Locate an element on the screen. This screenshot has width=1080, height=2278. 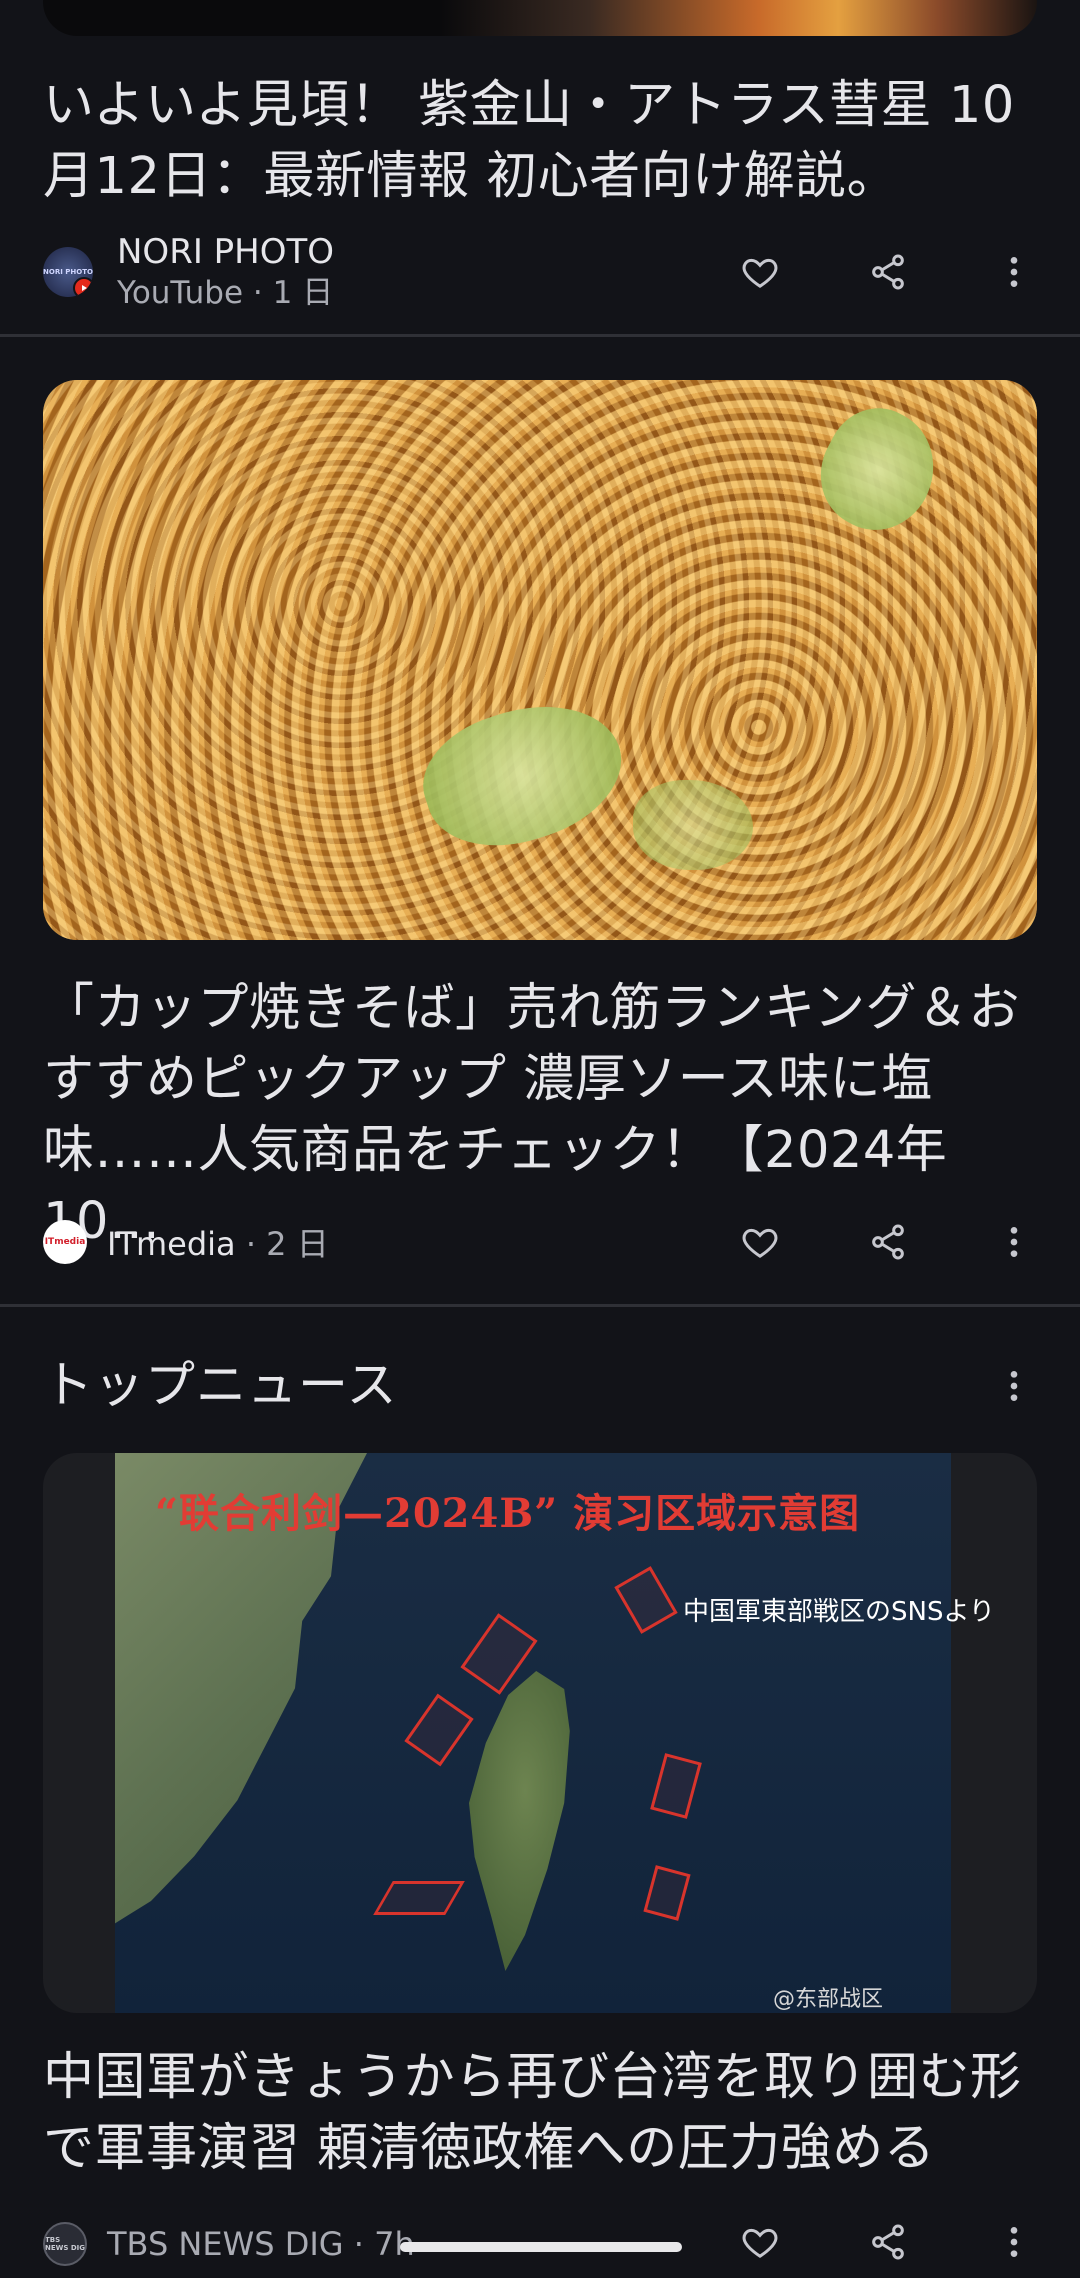
source-logo: ITmedia is located at coordinates (65, 1242).